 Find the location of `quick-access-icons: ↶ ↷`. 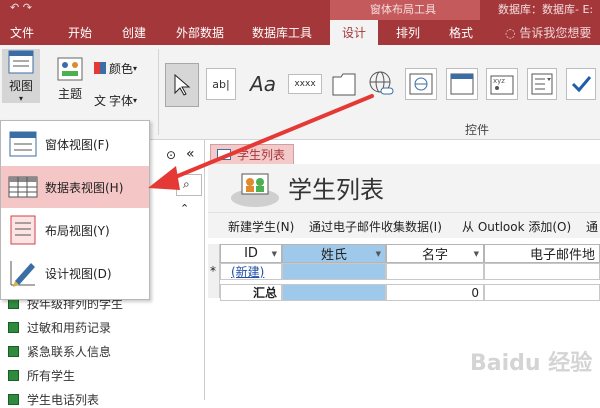

quick-access-icons: ↶ ↷ is located at coordinates (21, 7).